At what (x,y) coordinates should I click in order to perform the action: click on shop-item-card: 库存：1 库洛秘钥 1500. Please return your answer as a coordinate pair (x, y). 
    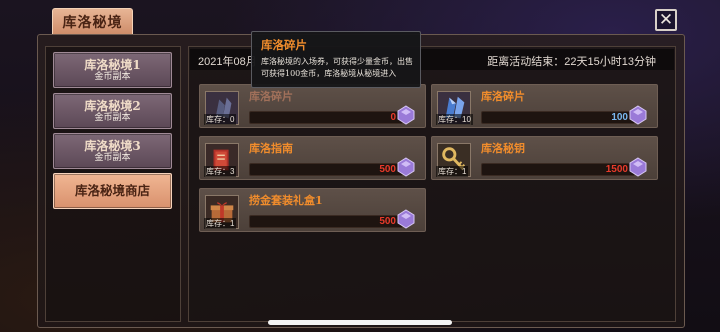
    Looking at the image, I should click on (544, 158).